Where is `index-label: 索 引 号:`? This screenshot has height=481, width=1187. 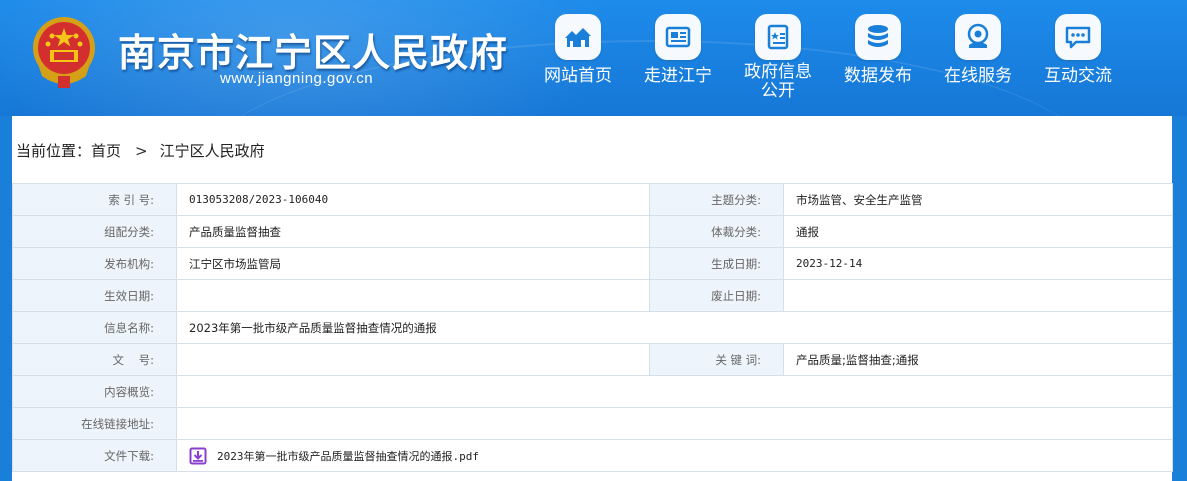
index-label: 索 引 号: is located at coordinates (94, 199).